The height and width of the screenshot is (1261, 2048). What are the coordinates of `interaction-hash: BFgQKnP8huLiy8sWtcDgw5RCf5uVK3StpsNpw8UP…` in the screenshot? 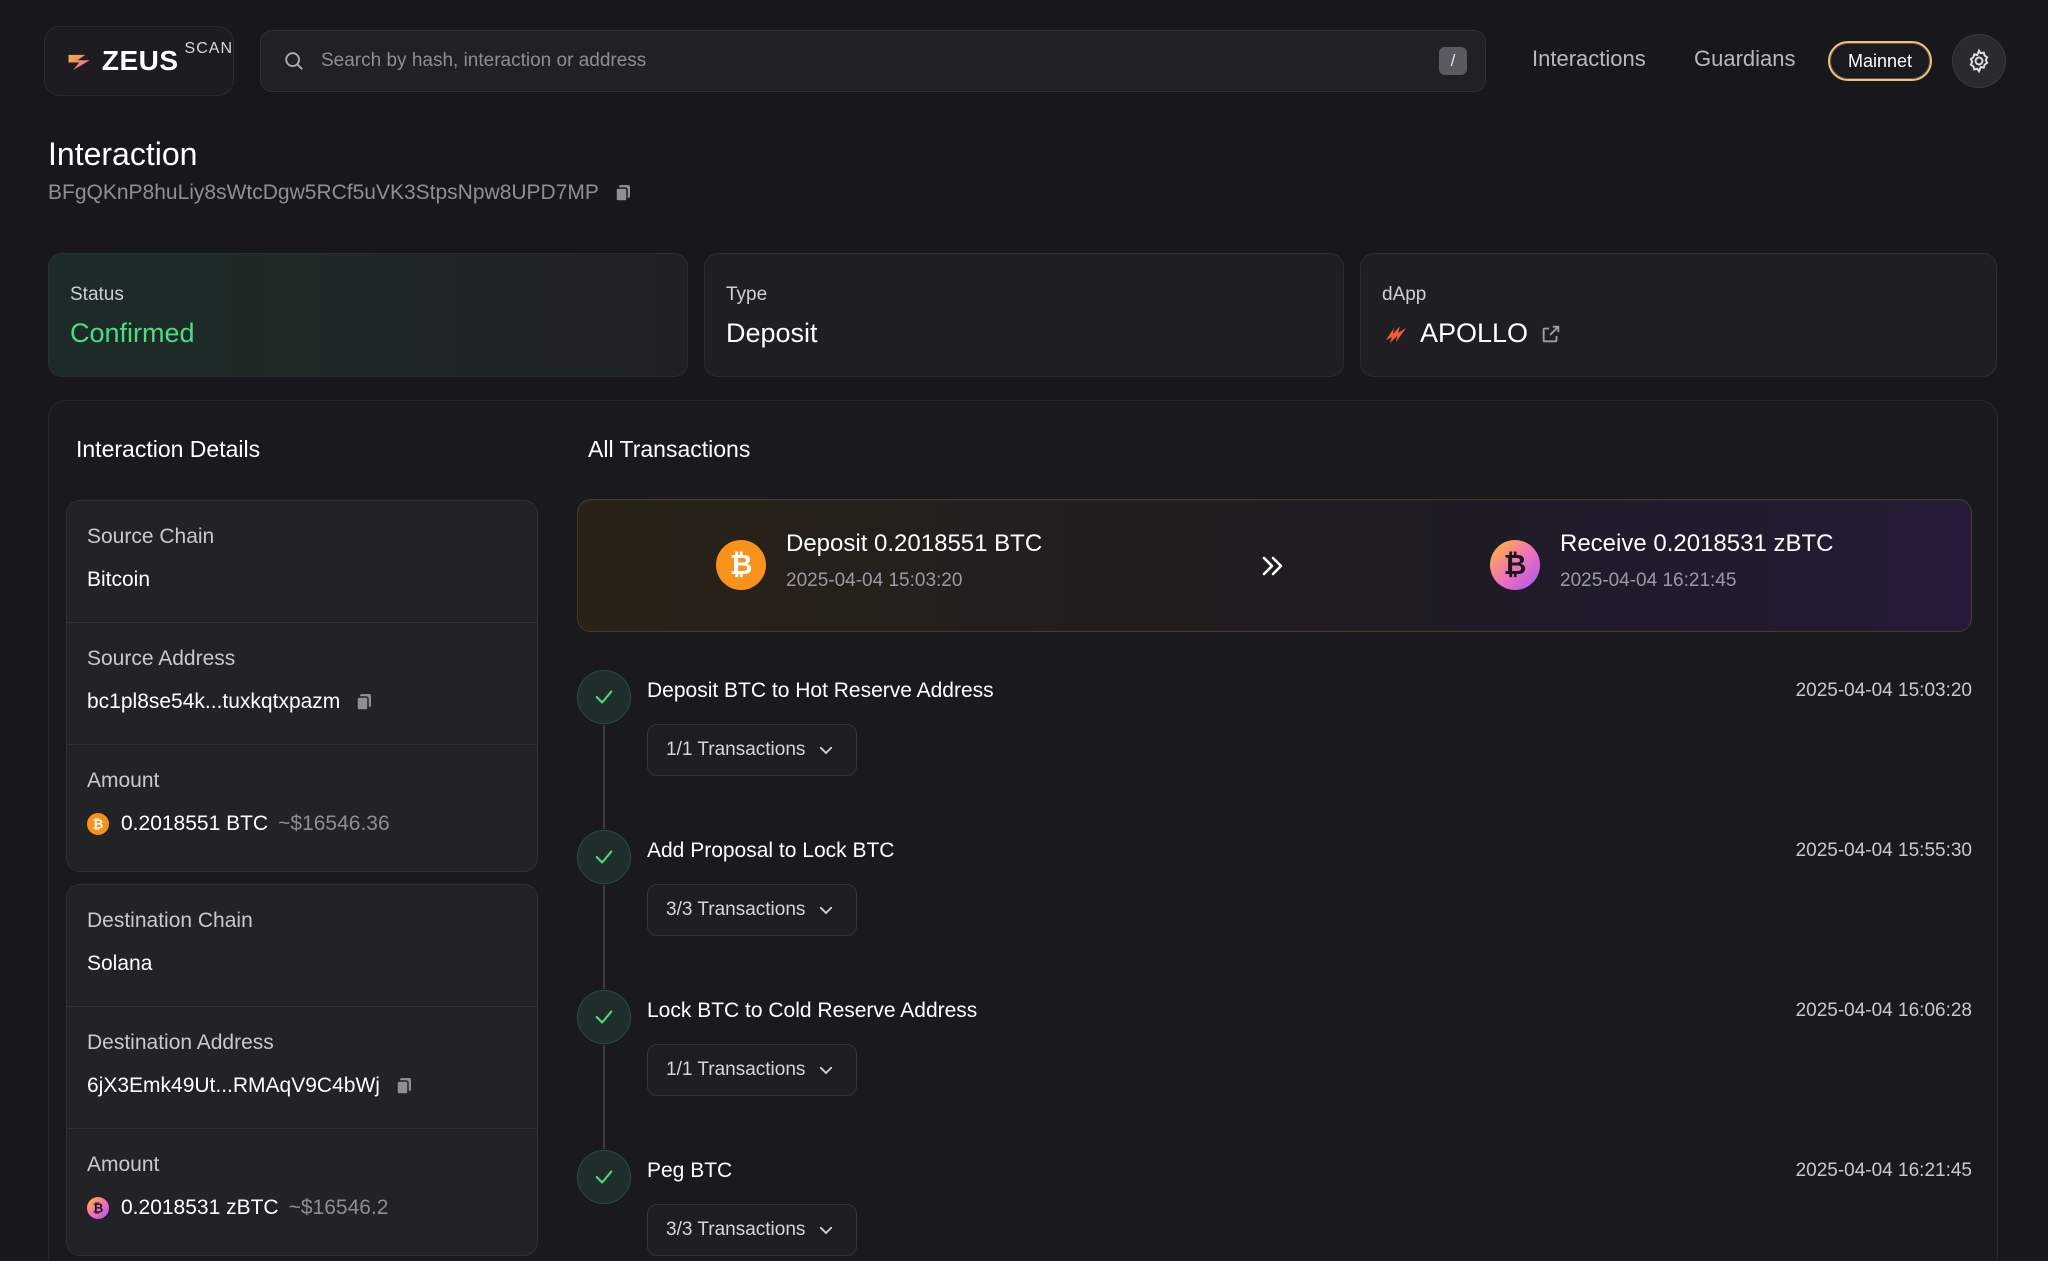 It's located at (340, 193).